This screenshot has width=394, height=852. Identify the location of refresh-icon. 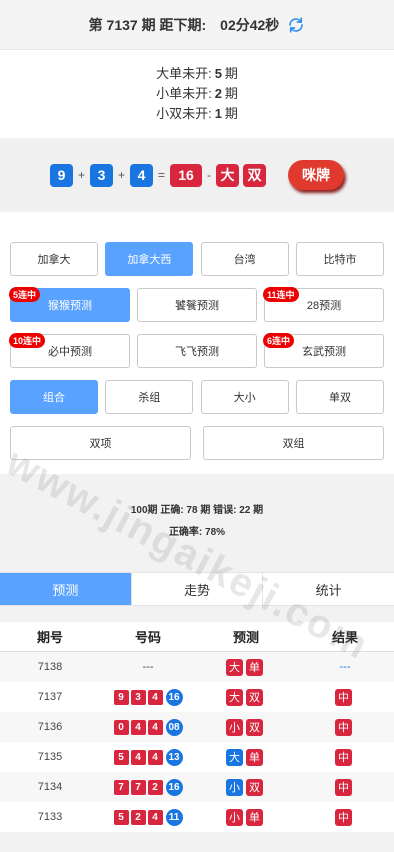
(296, 25).